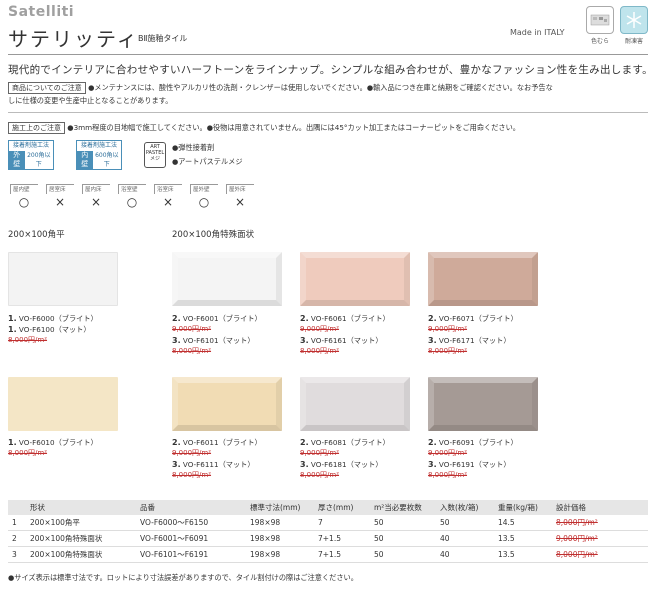  I want to click on table-cell: 1, so click(17, 523).